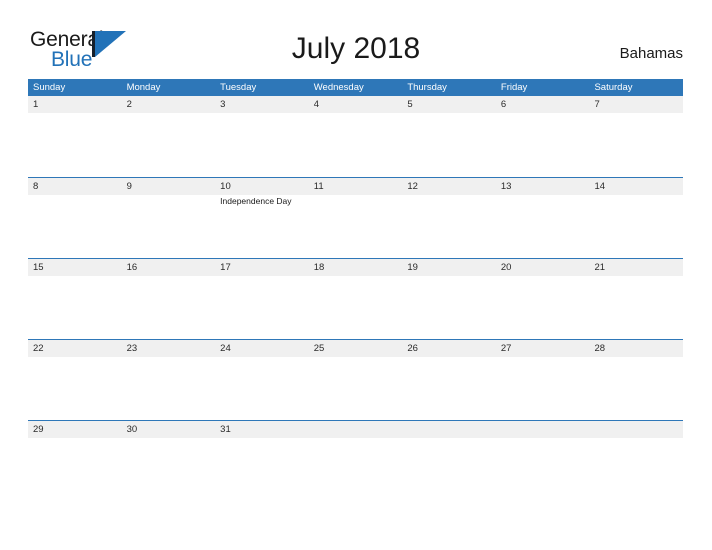  I want to click on day-number: 5, so click(410, 104).